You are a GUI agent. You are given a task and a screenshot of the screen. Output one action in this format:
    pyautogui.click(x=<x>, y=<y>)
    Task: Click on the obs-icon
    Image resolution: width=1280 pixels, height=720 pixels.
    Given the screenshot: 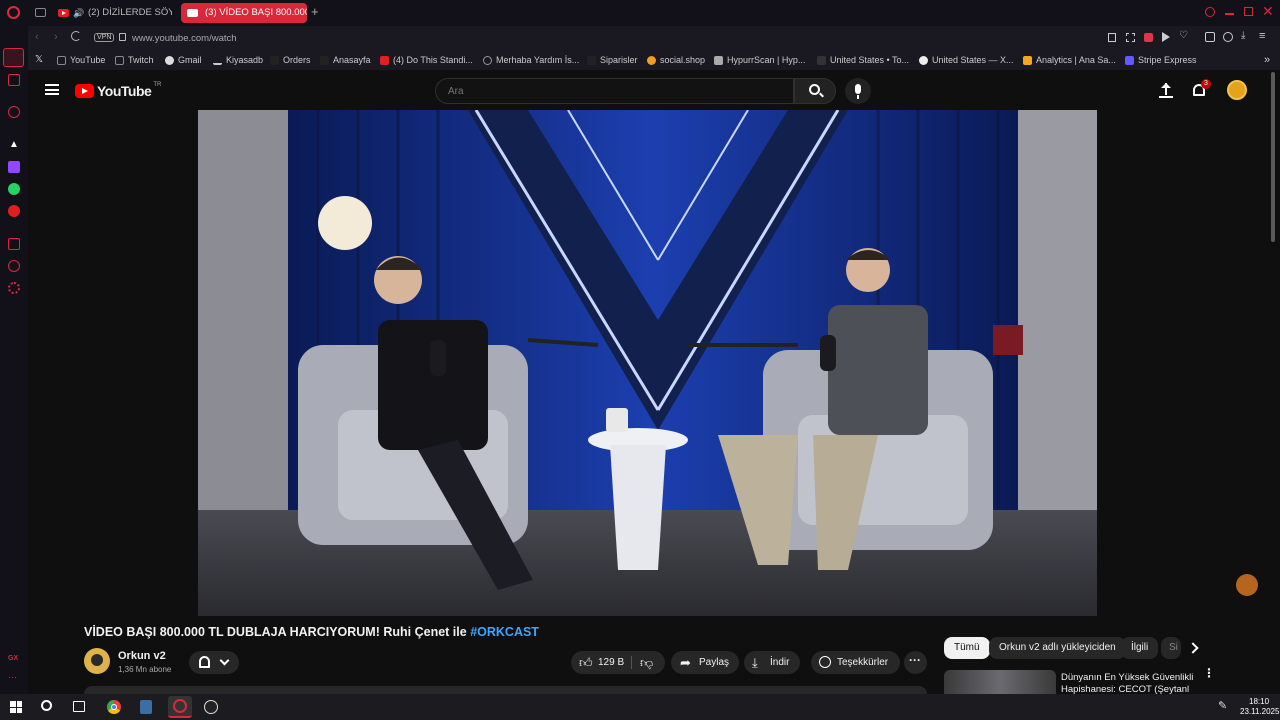 What is the action you would take?
    pyautogui.click(x=211, y=707)
    